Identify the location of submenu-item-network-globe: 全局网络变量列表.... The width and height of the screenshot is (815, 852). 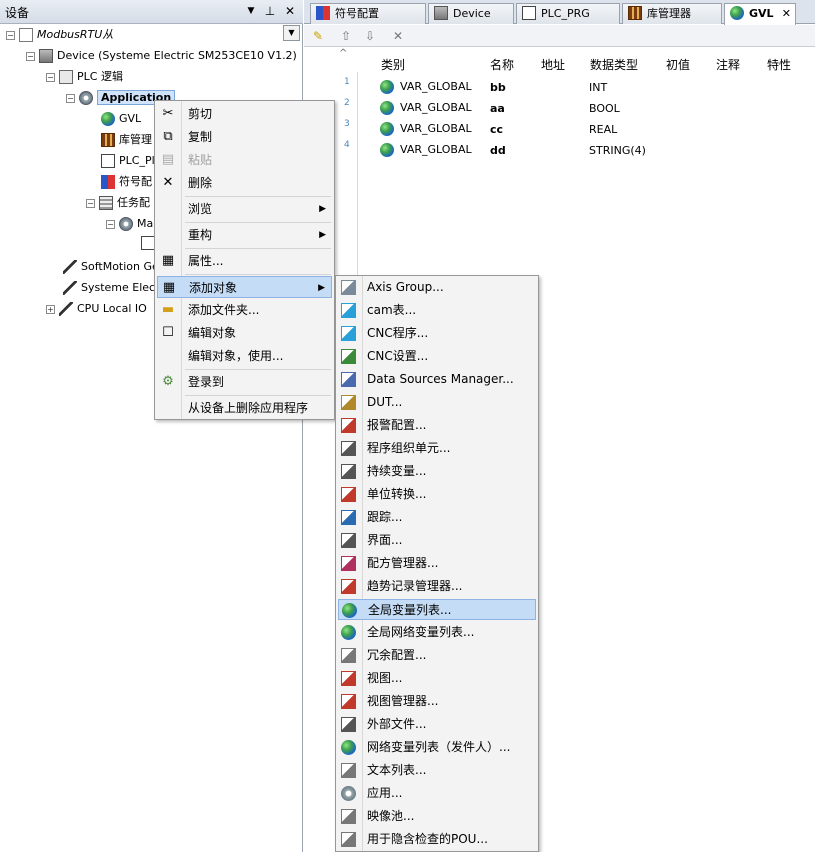
(437, 632).